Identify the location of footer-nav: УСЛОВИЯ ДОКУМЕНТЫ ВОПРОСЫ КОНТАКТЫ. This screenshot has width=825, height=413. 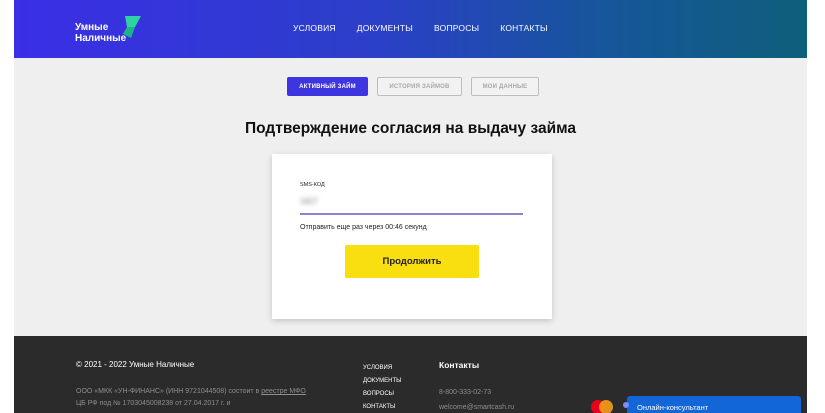
(382, 387).